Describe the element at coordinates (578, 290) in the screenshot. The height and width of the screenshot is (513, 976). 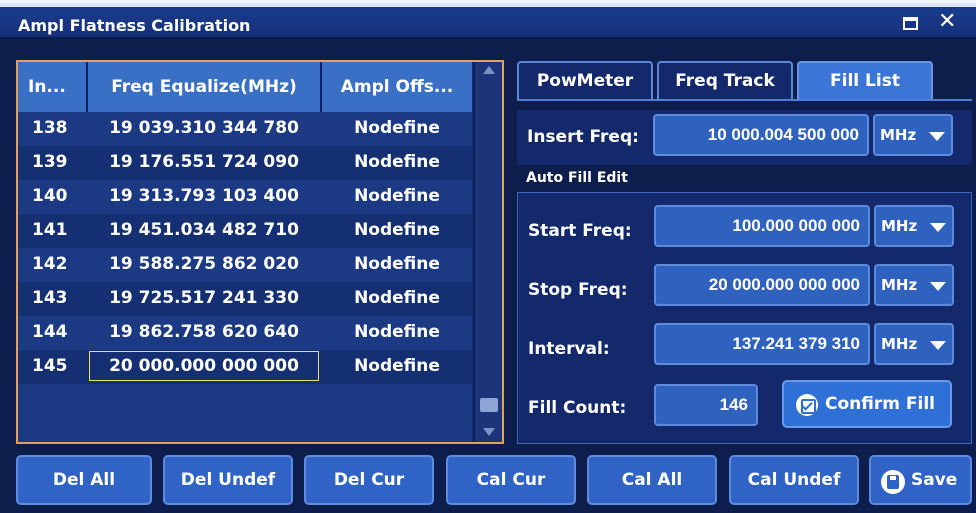
I see `stop-freq-label: Stop Freq:` at that location.